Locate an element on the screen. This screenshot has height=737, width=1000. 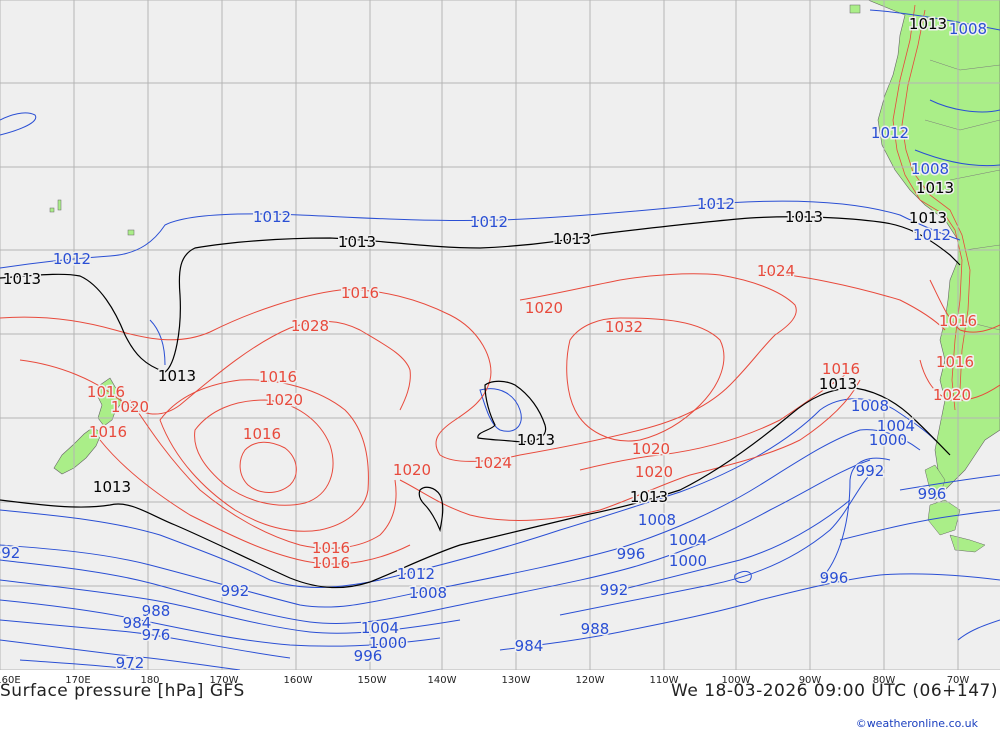
isobar-label-red: 1032 is located at coordinates (624, 327).